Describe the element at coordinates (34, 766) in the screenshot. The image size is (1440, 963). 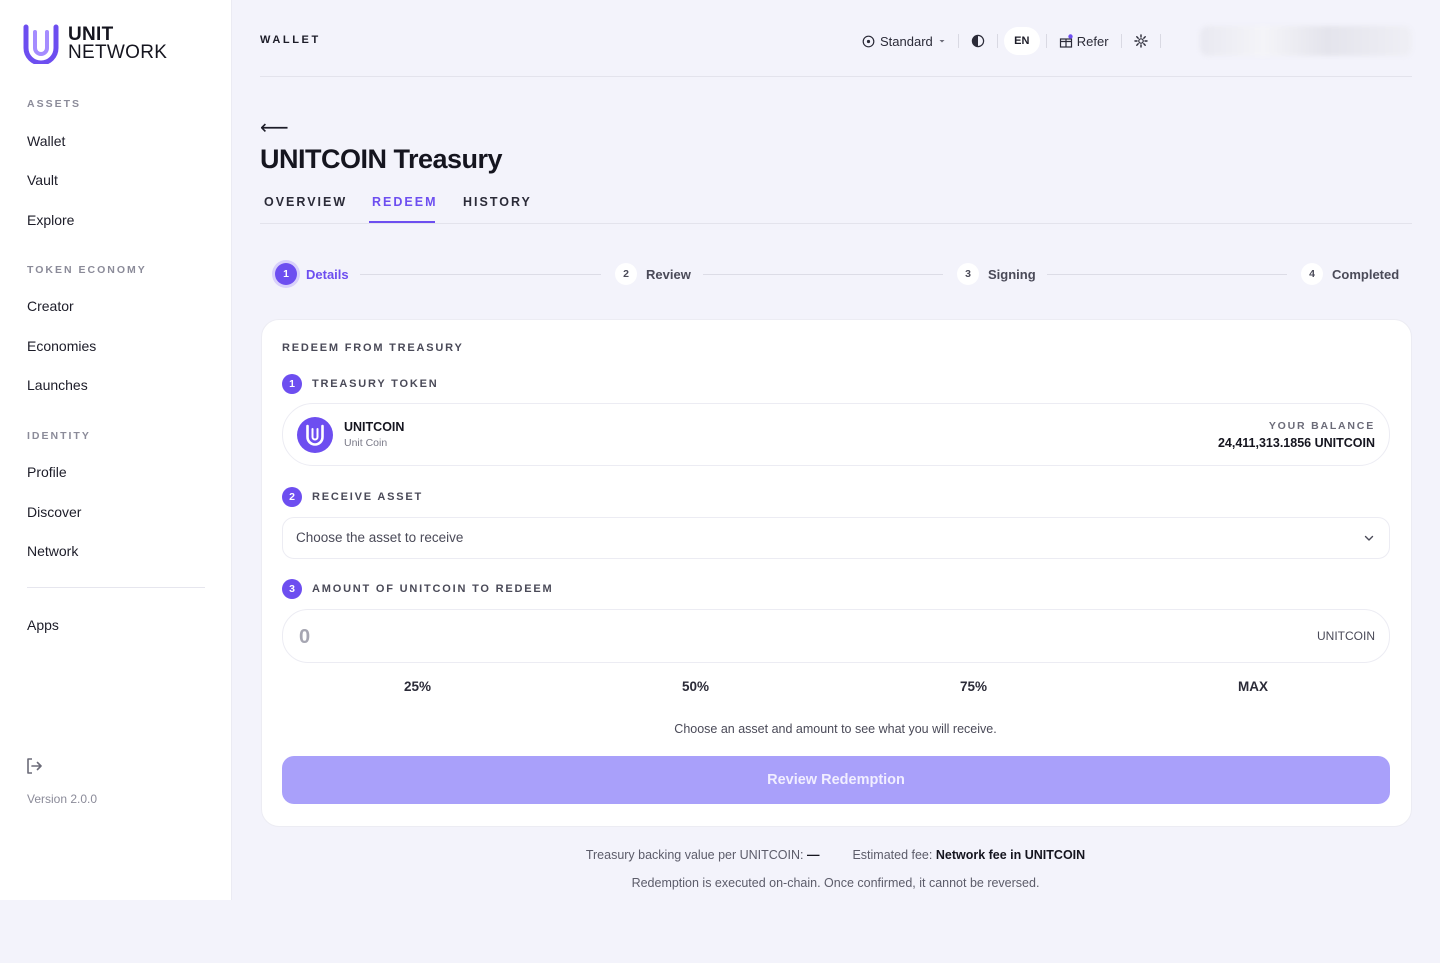
I see `logout-icon` at that location.